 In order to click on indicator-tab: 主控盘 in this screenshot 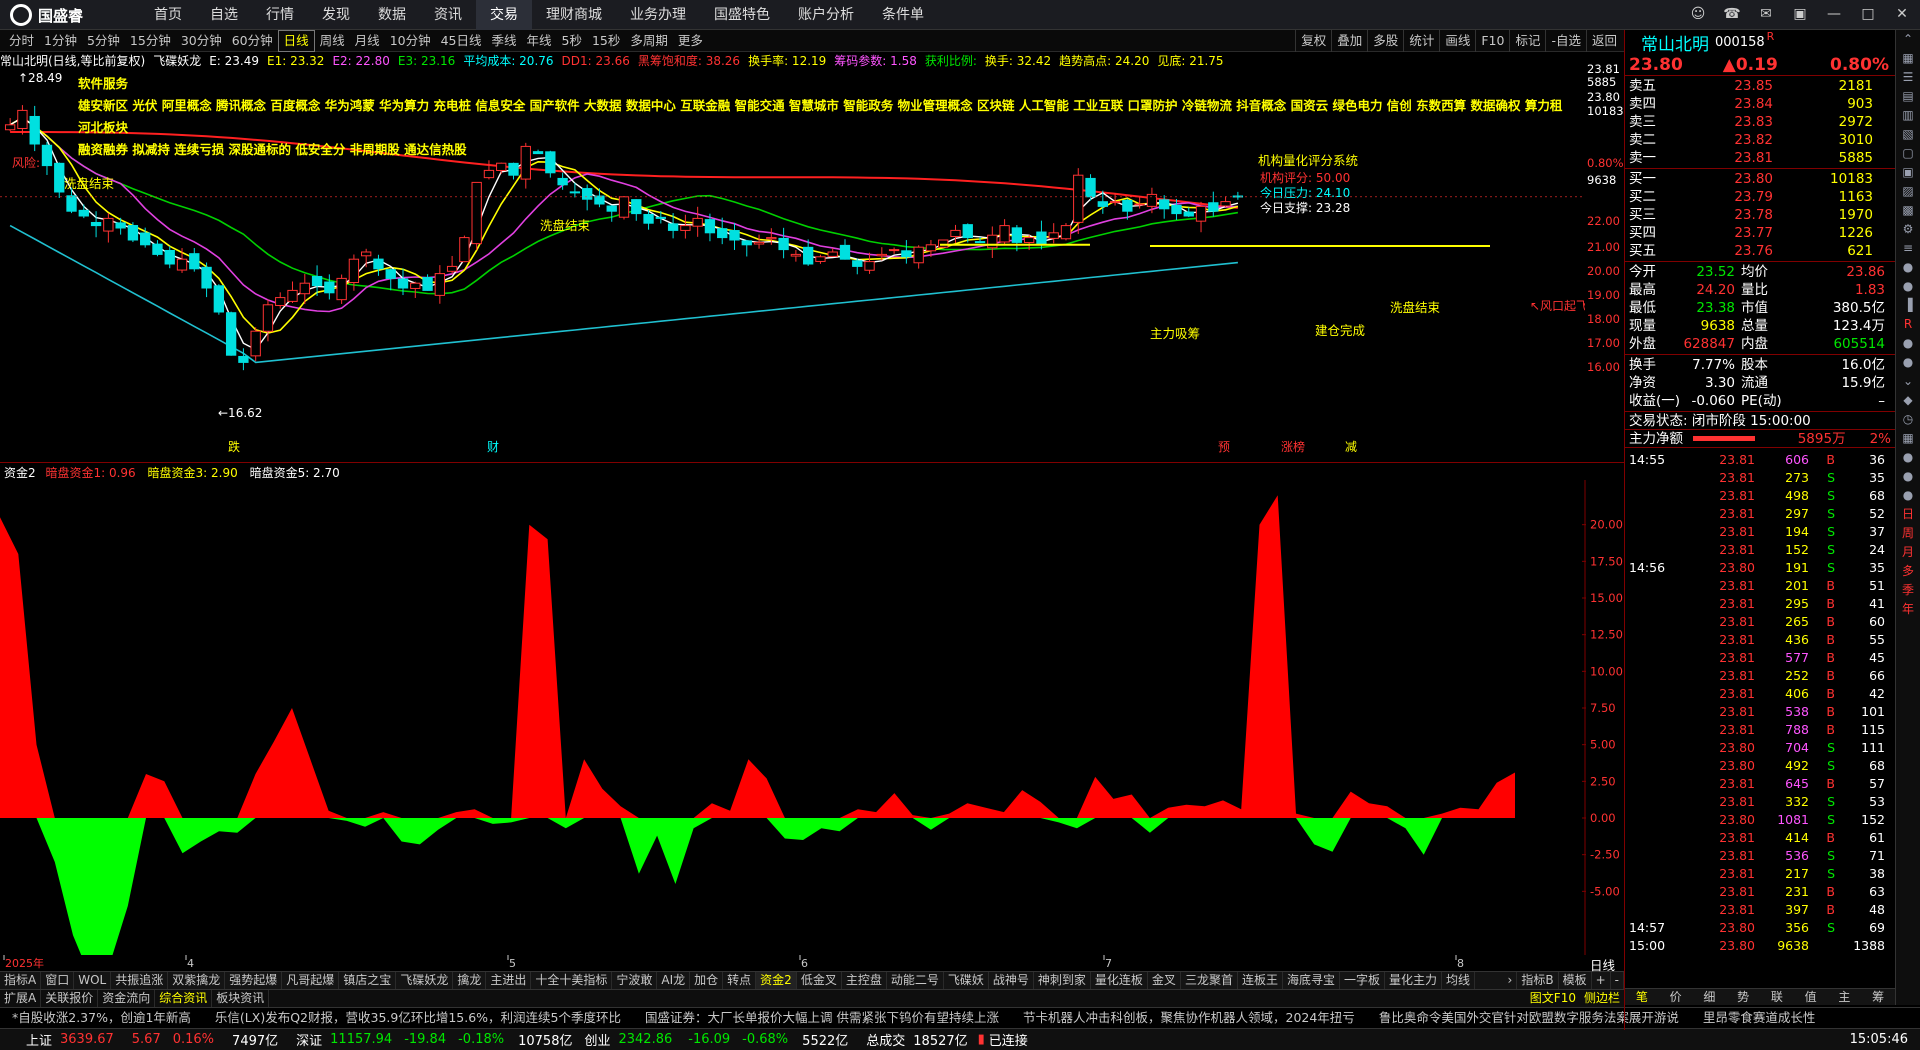, I will do `click(864, 980)`.